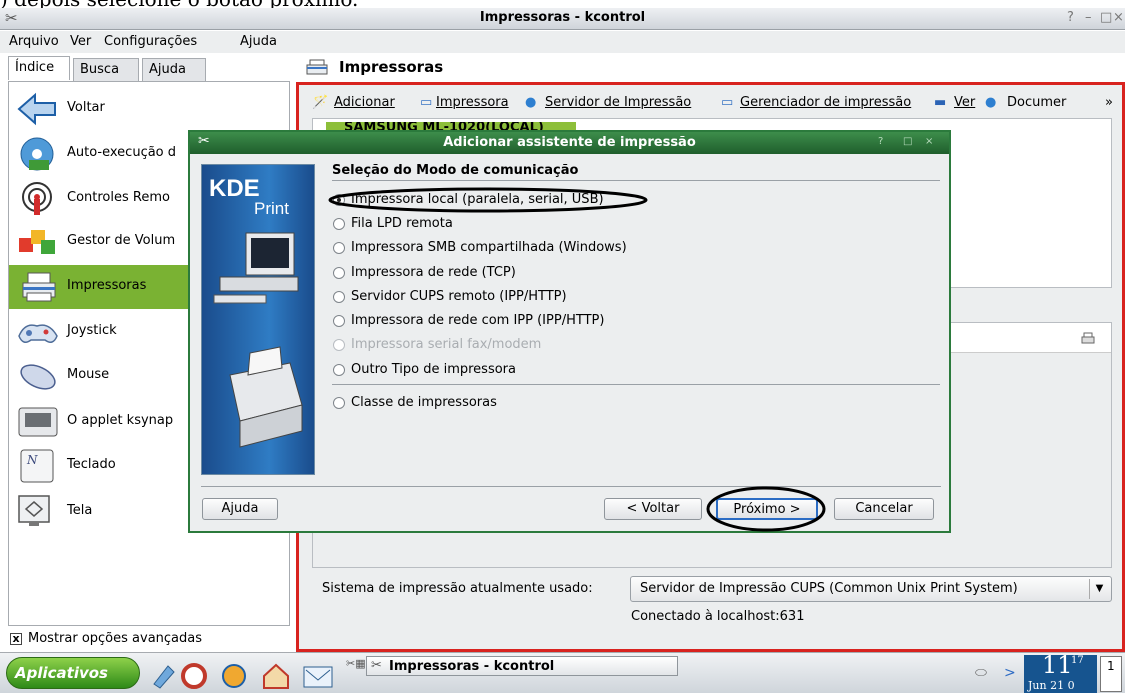 The image size is (1125, 693). I want to click on tab-ajuda: Ajuda, so click(174, 69).